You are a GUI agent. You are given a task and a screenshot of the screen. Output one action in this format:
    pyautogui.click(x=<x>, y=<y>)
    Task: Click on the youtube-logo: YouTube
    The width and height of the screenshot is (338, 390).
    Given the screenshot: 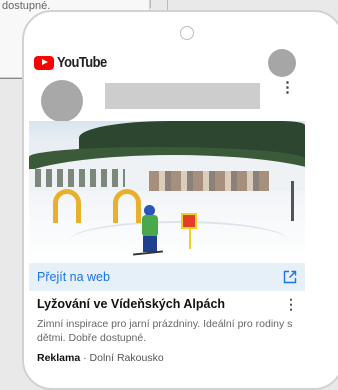 What is the action you would take?
    pyautogui.click(x=74, y=62)
    